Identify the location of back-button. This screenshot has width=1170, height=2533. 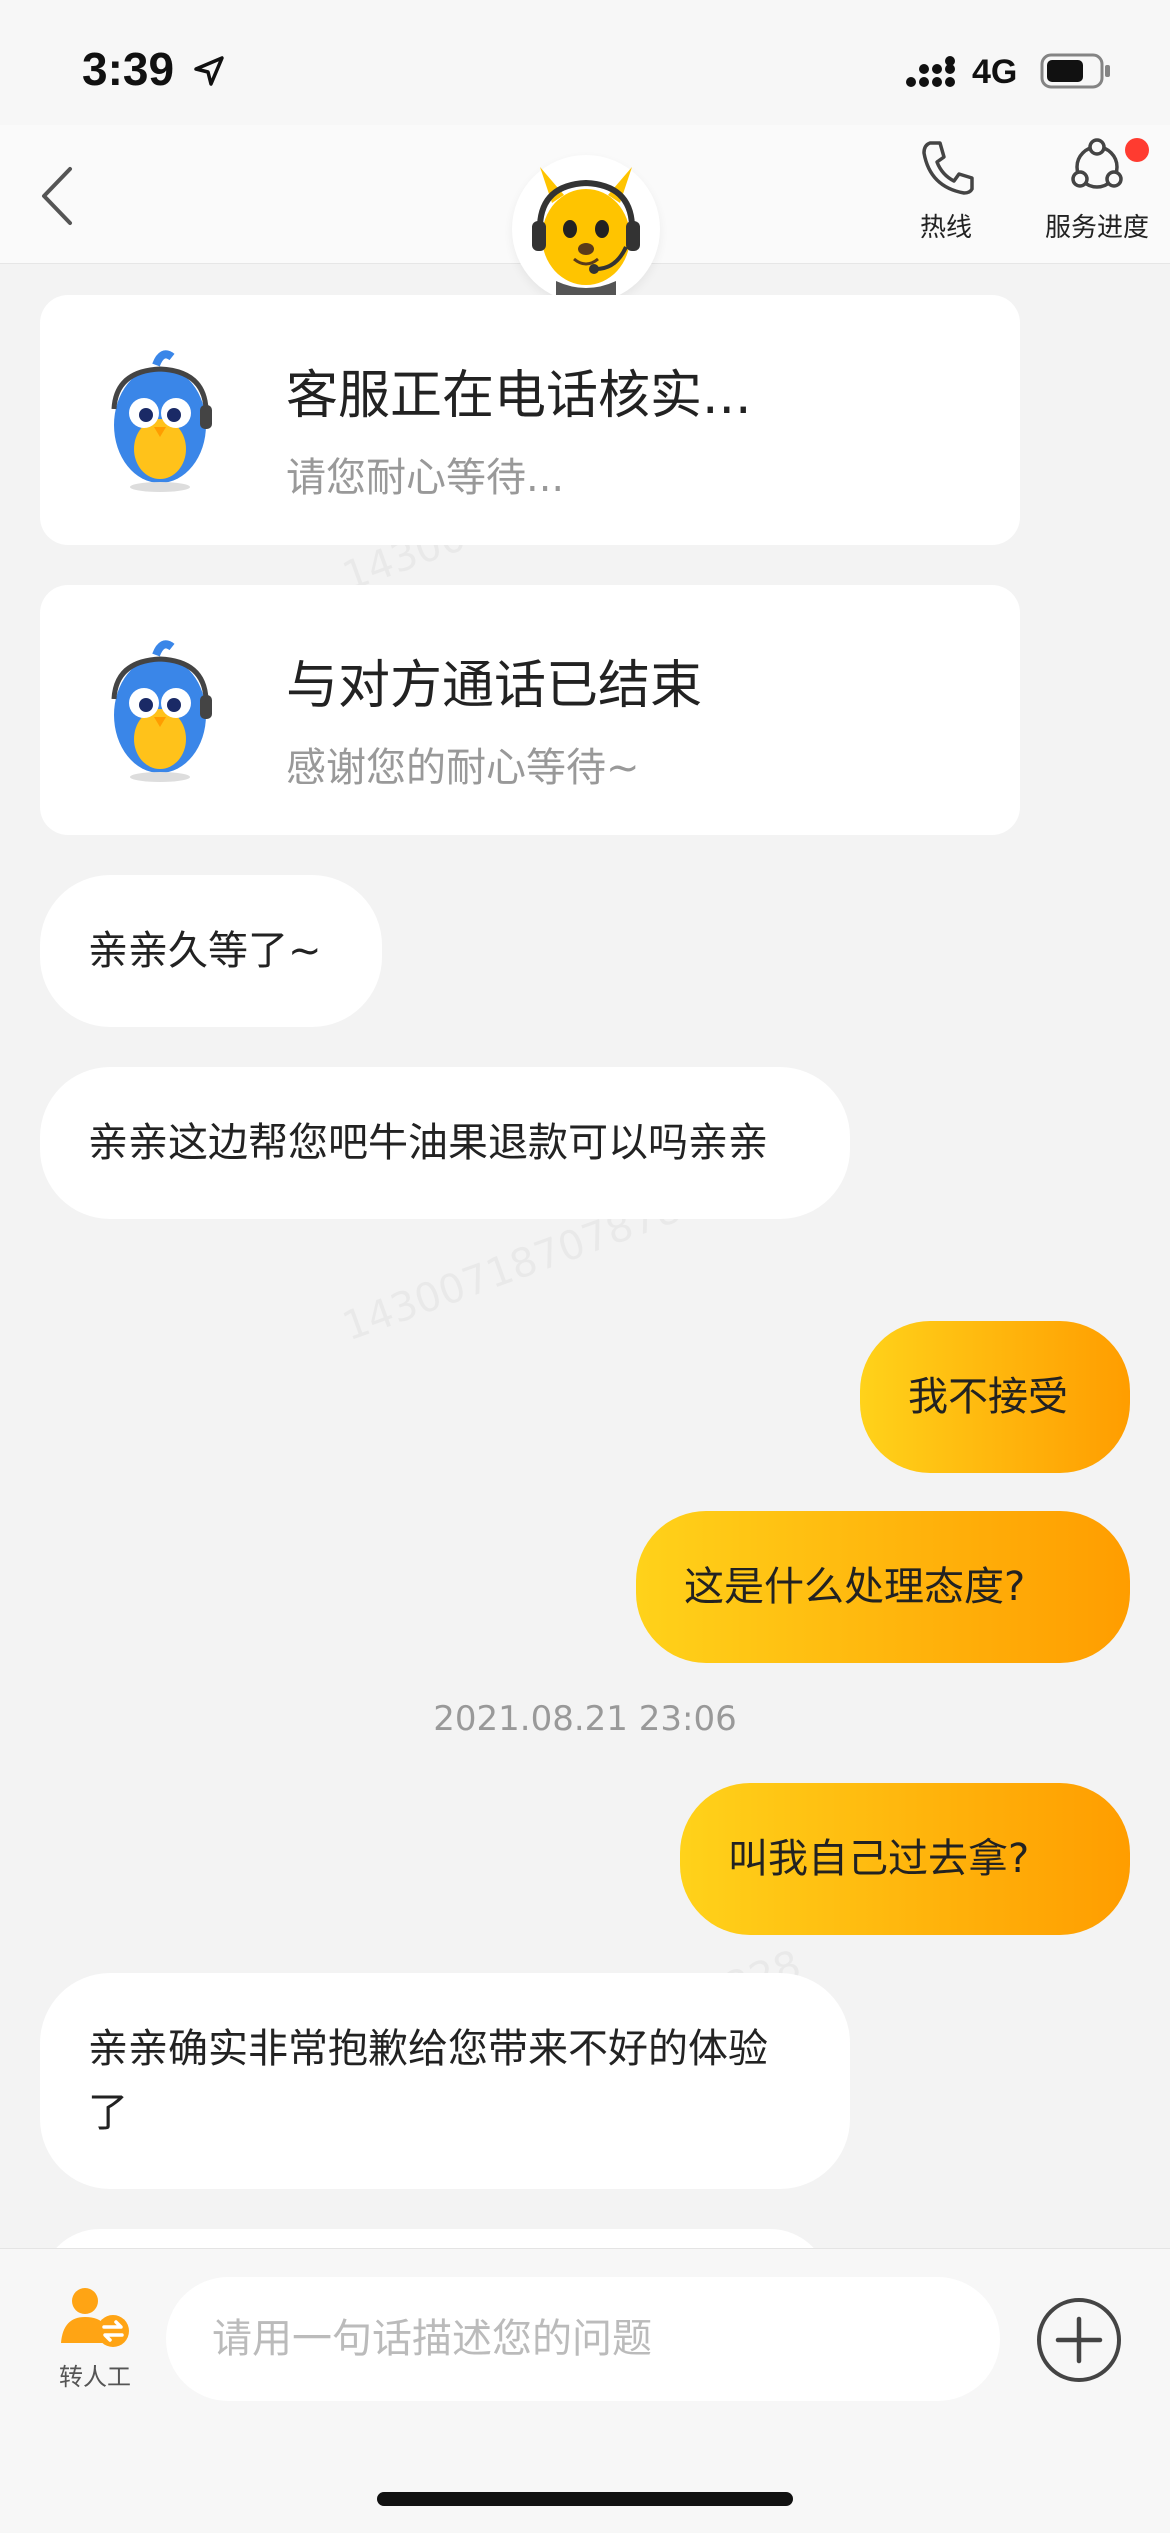
(61, 196).